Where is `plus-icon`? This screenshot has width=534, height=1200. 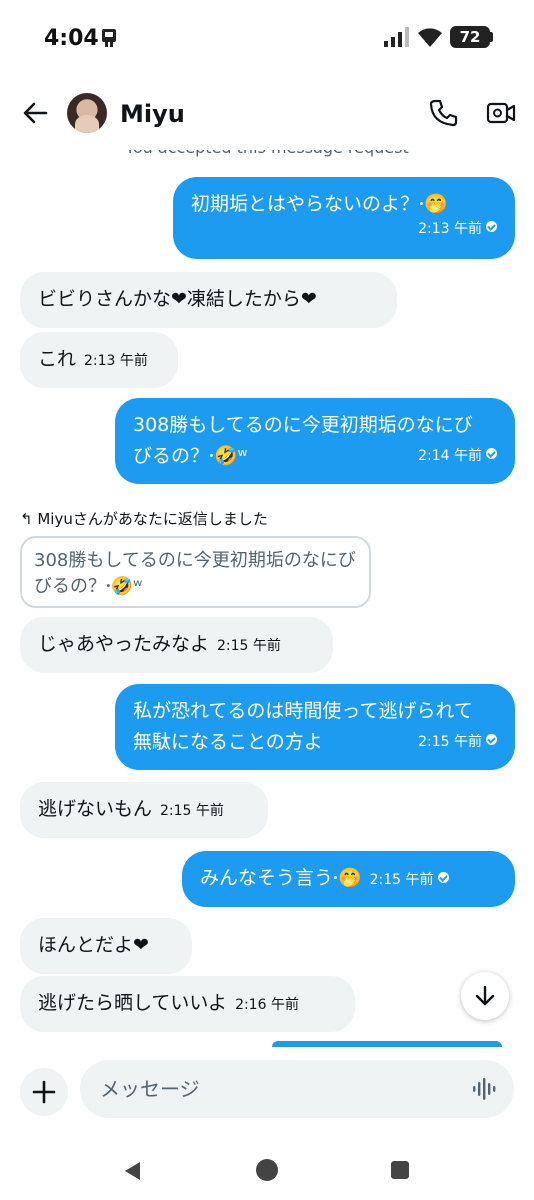 plus-icon is located at coordinates (44, 1092).